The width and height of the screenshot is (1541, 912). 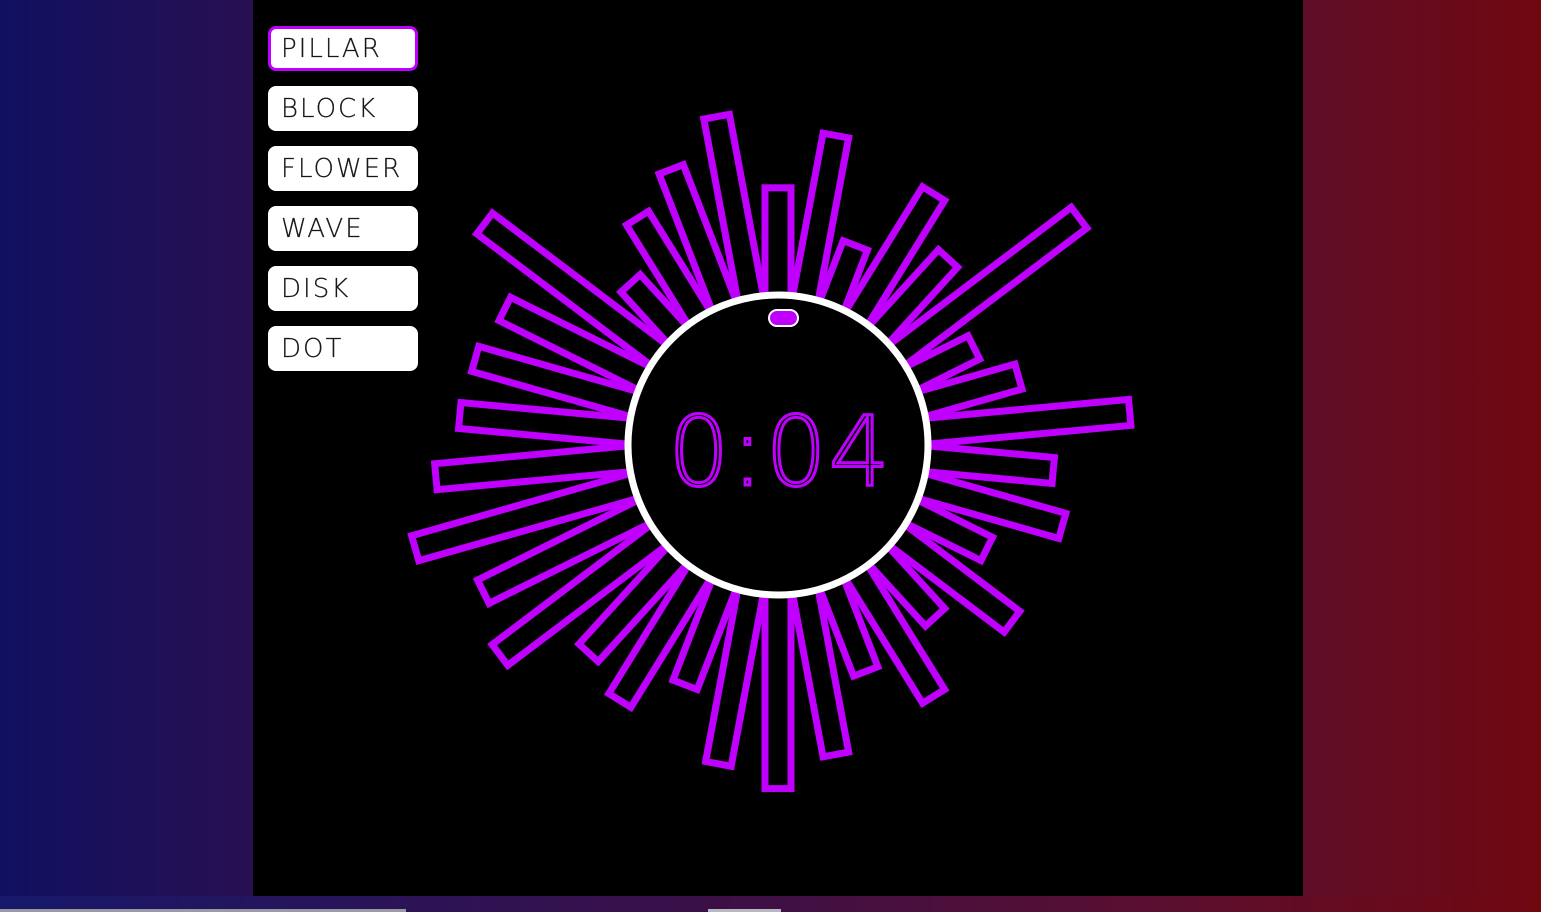 I want to click on mode-button-label: PILLAR, so click(x=331, y=48).